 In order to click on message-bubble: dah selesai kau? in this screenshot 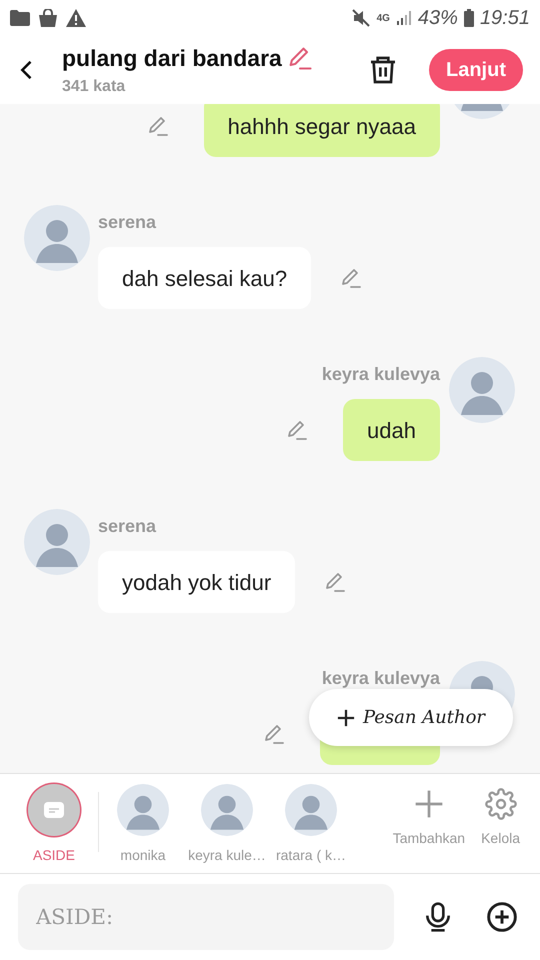, I will do `click(205, 278)`.